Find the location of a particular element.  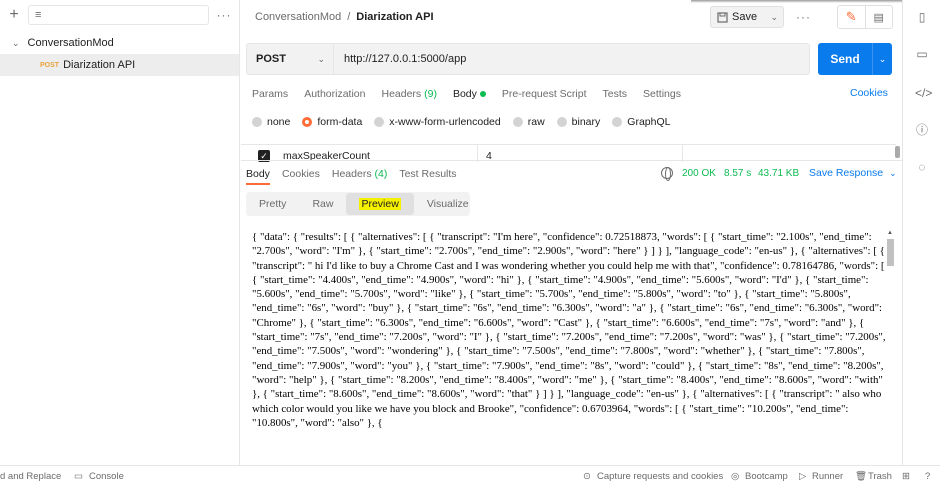

collection-name: ConversationMod is located at coordinates (70, 43).